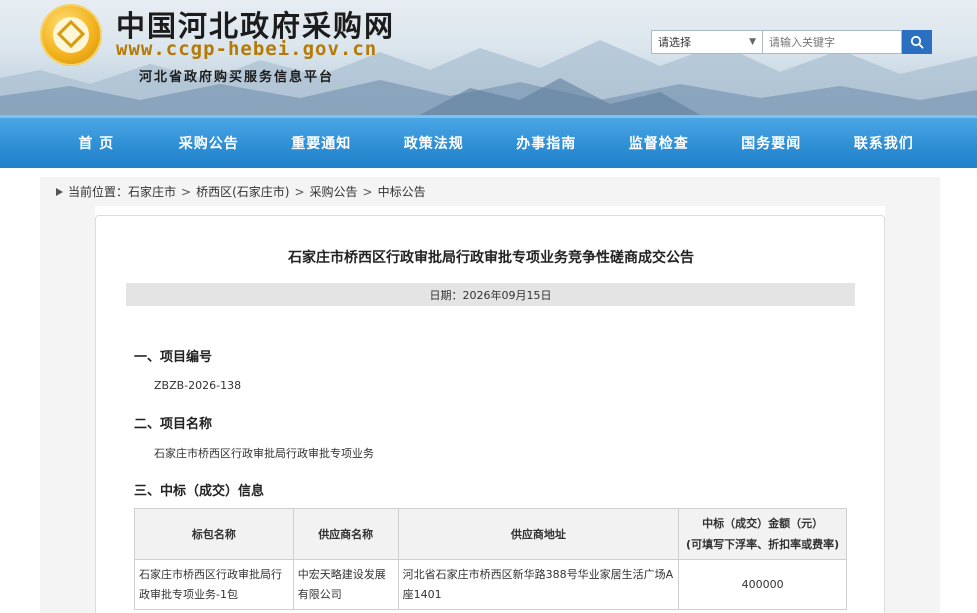  What do you see at coordinates (345, 534) in the screenshot?
I see `col-header-supplier-name: 供应商名称` at bounding box center [345, 534].